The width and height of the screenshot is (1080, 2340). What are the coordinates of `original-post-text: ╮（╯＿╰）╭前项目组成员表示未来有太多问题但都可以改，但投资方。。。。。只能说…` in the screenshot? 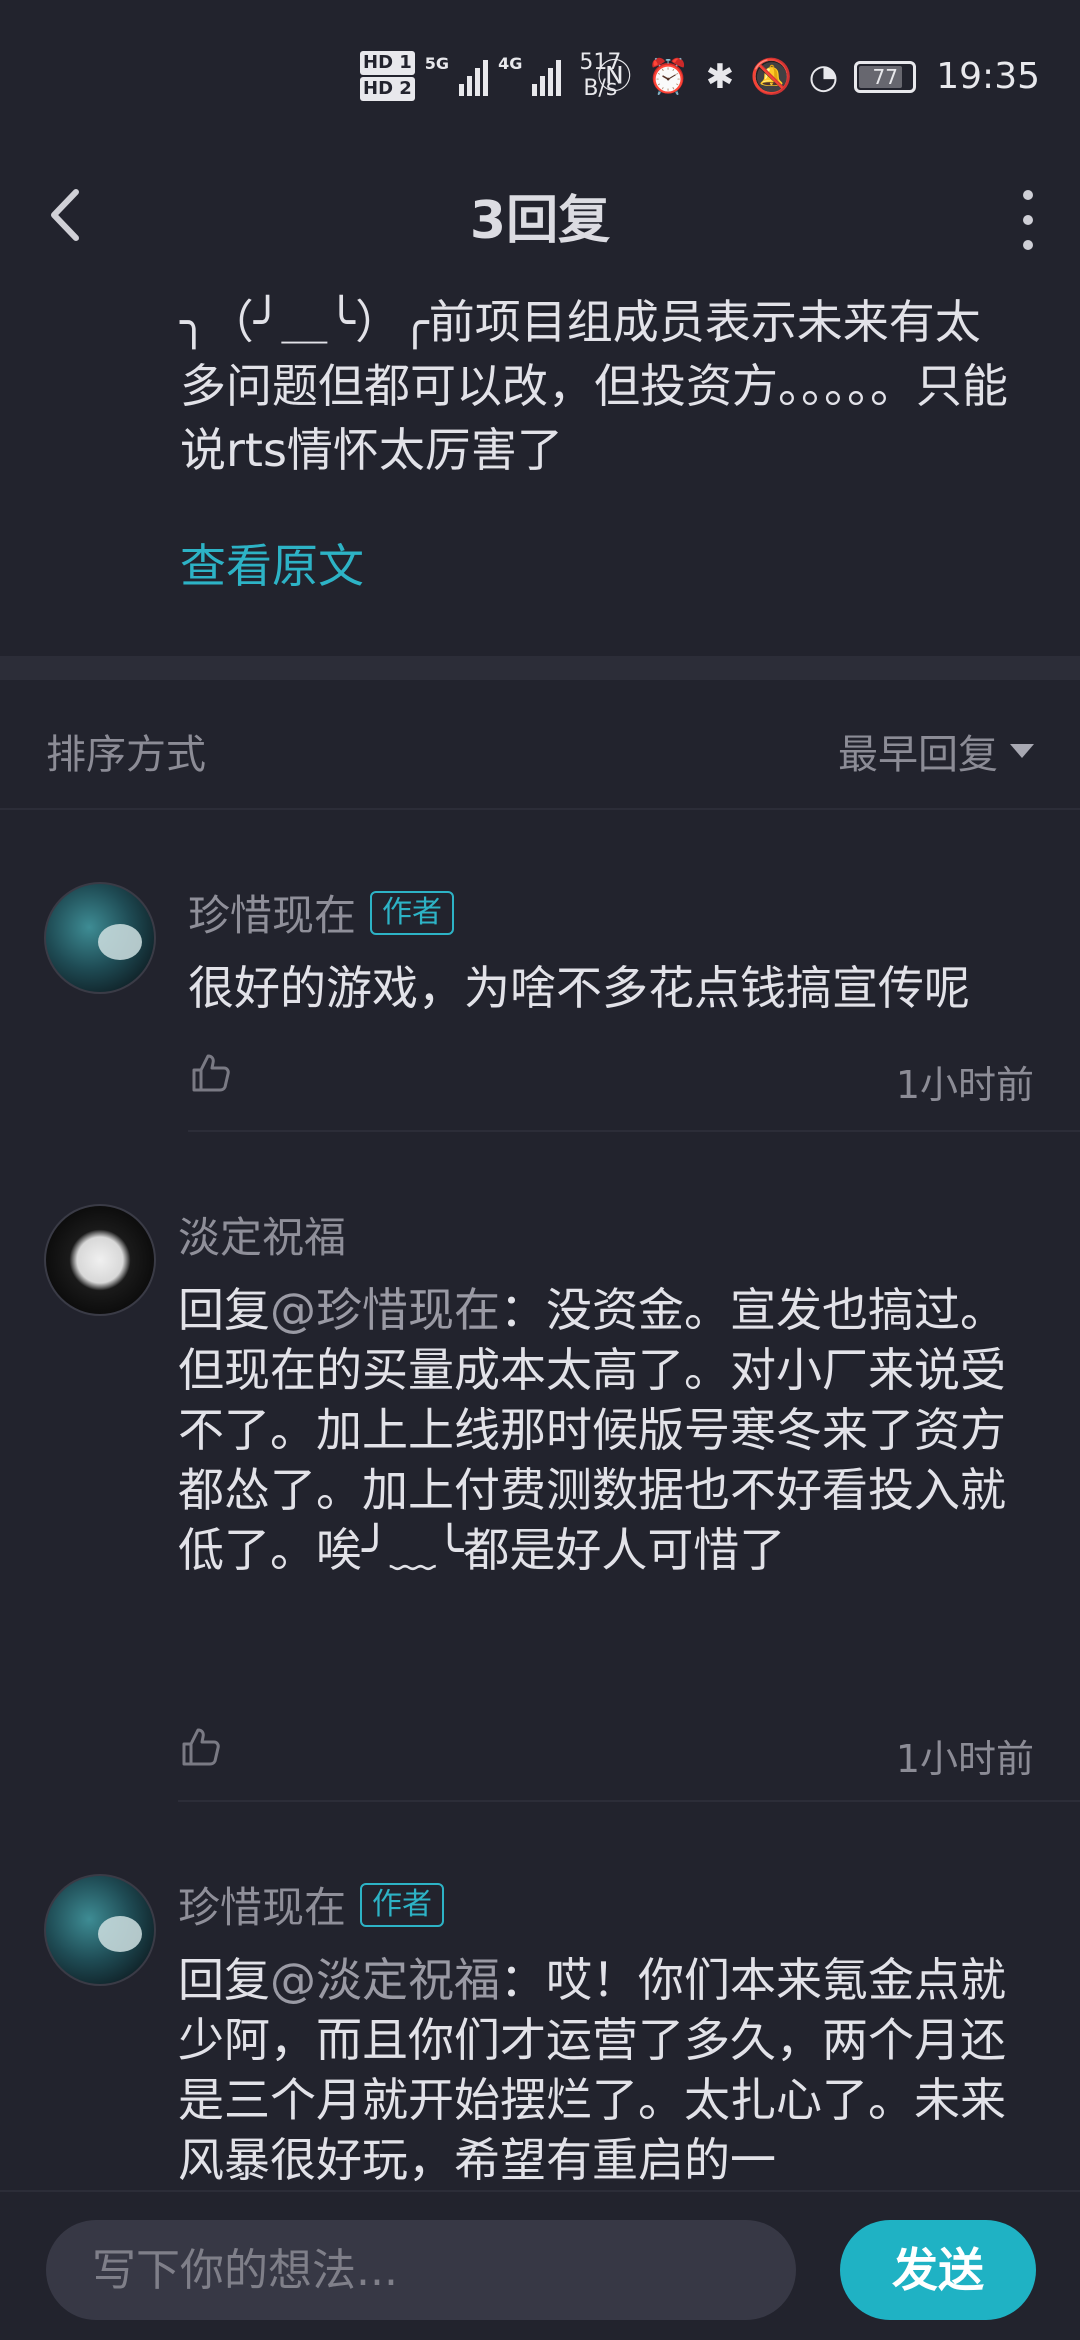 It's located at (594, 386).